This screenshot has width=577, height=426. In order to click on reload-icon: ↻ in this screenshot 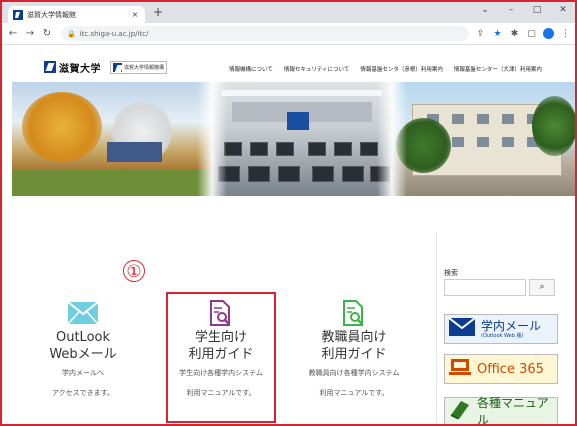, I will do `click(47, 34)`.